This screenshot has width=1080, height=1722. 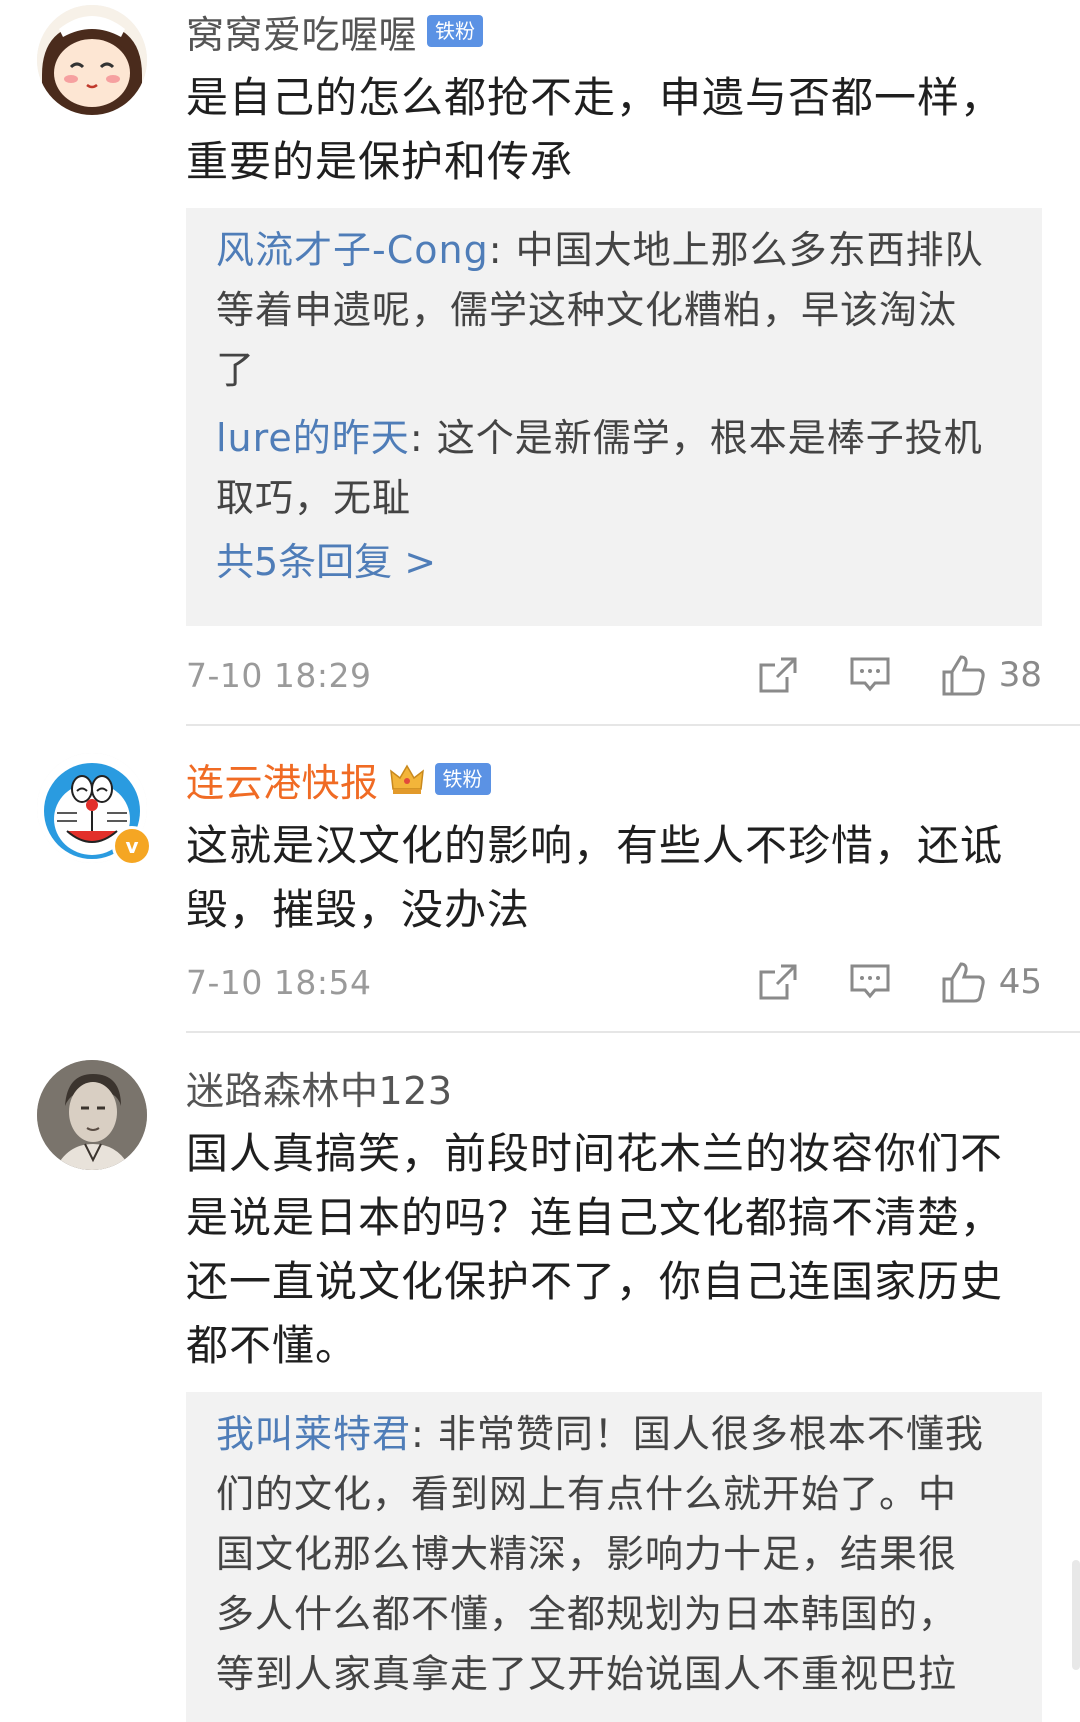 What do you see at coordinates (595, 97) in the screenshot?
I see `comment-text-line: 是自己的怎么都抢不走，申遗与否都一样，` at bounding box center [595, 97].